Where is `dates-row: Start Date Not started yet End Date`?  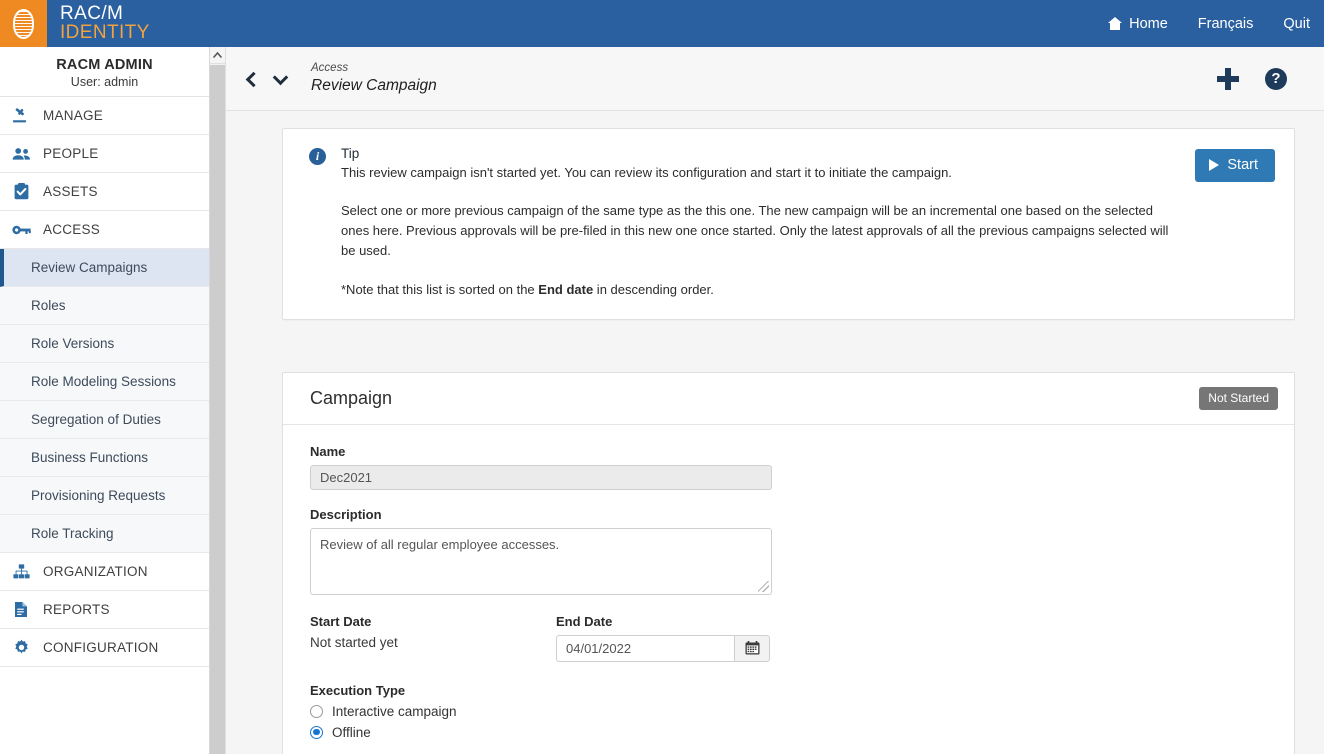 dates-row: Start Date Not started yet End Date is located at coordinates (788, 638).